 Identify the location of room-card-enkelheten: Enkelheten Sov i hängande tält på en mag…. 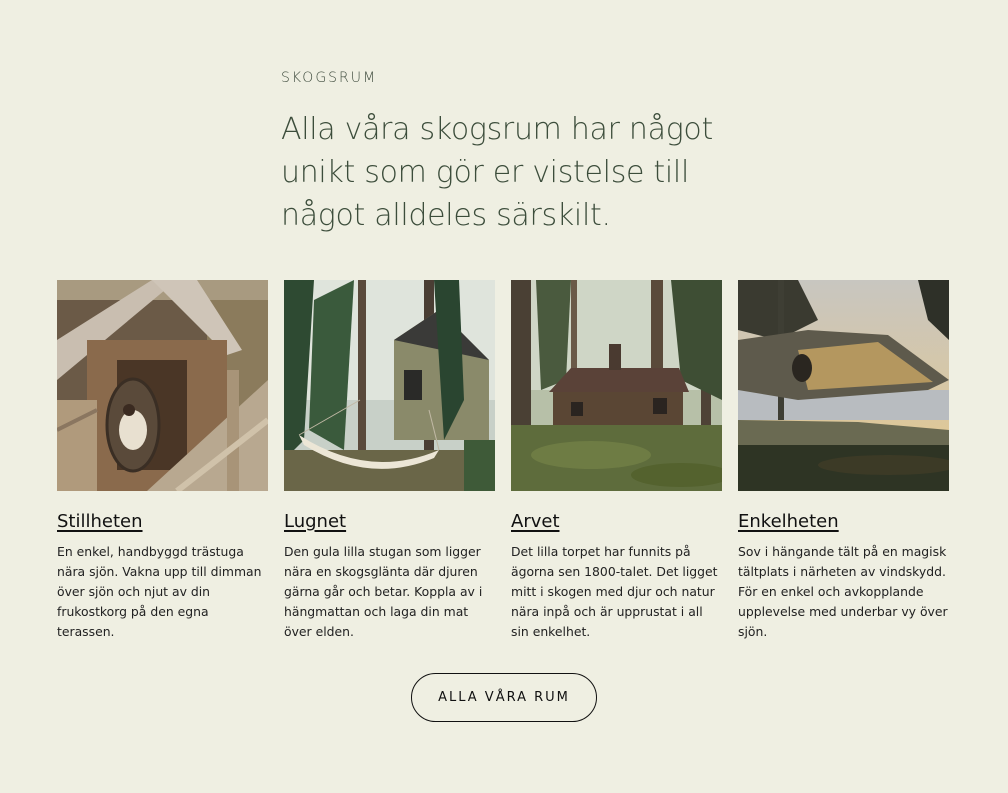
(843, 461).